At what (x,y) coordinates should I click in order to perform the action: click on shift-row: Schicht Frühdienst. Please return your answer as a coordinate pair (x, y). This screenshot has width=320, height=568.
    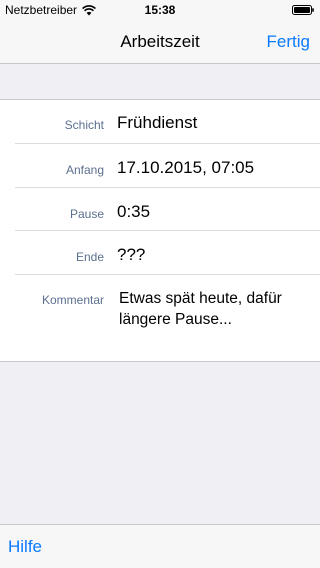
    Looking at the image, I should click on (160, 122).